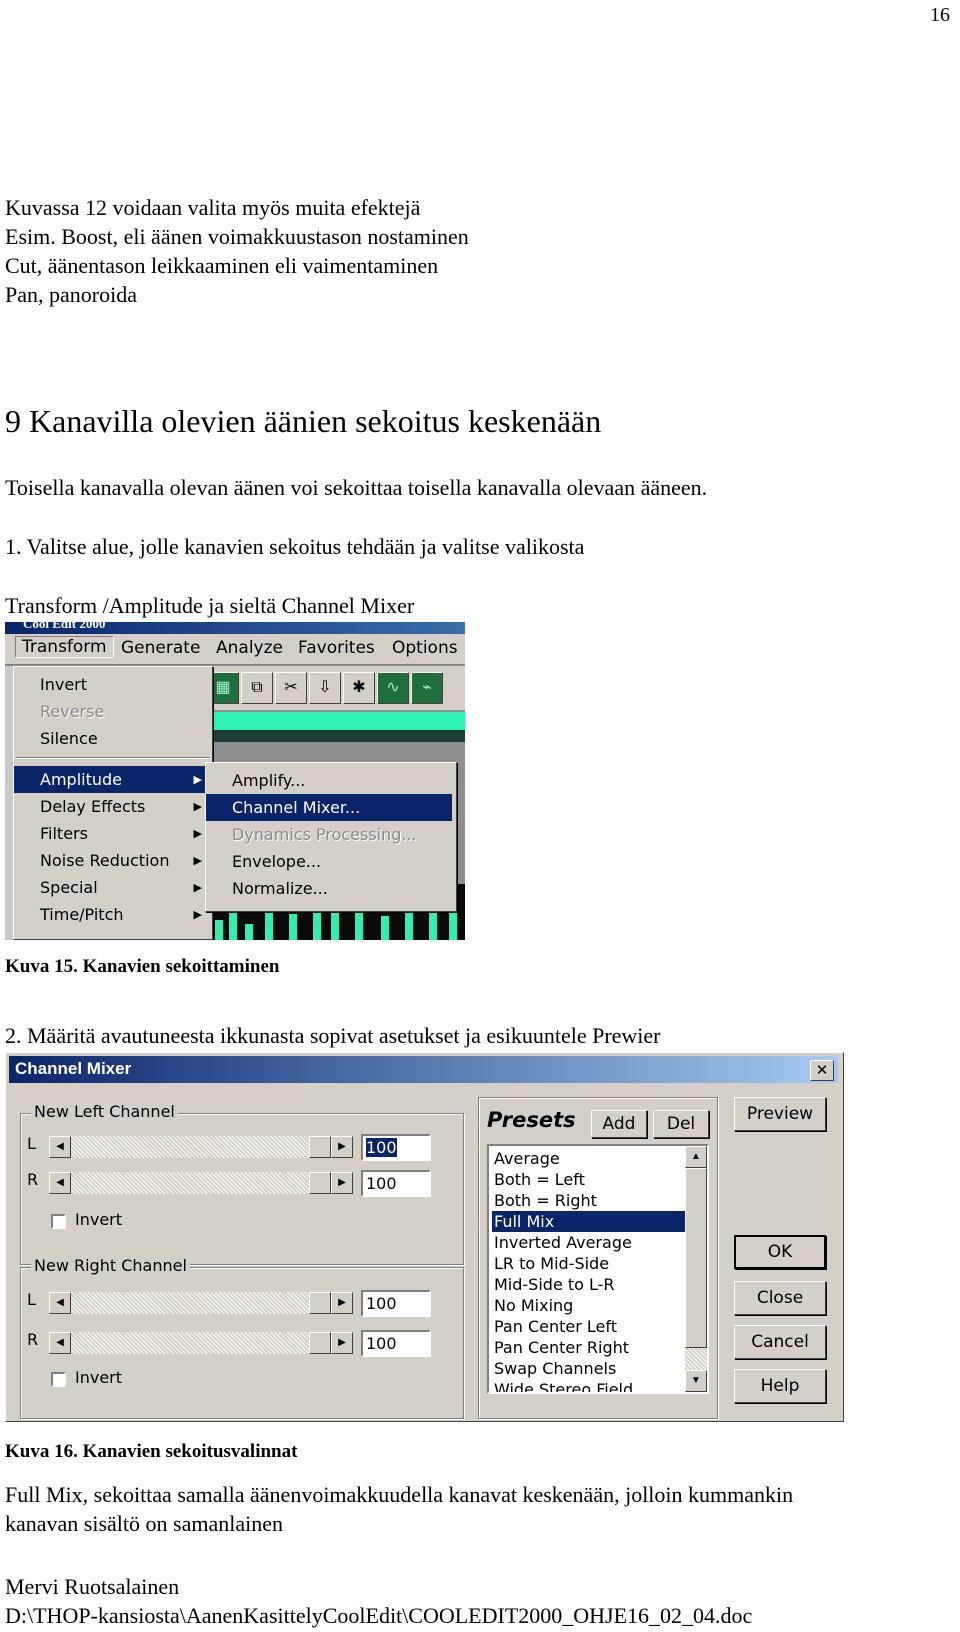 Image resolution: width=960 pixels, height=1632 pixels. Describe the element at coordinates (396, 1303) in the screenshot. I see `right-l-value-input: 100` at that location.